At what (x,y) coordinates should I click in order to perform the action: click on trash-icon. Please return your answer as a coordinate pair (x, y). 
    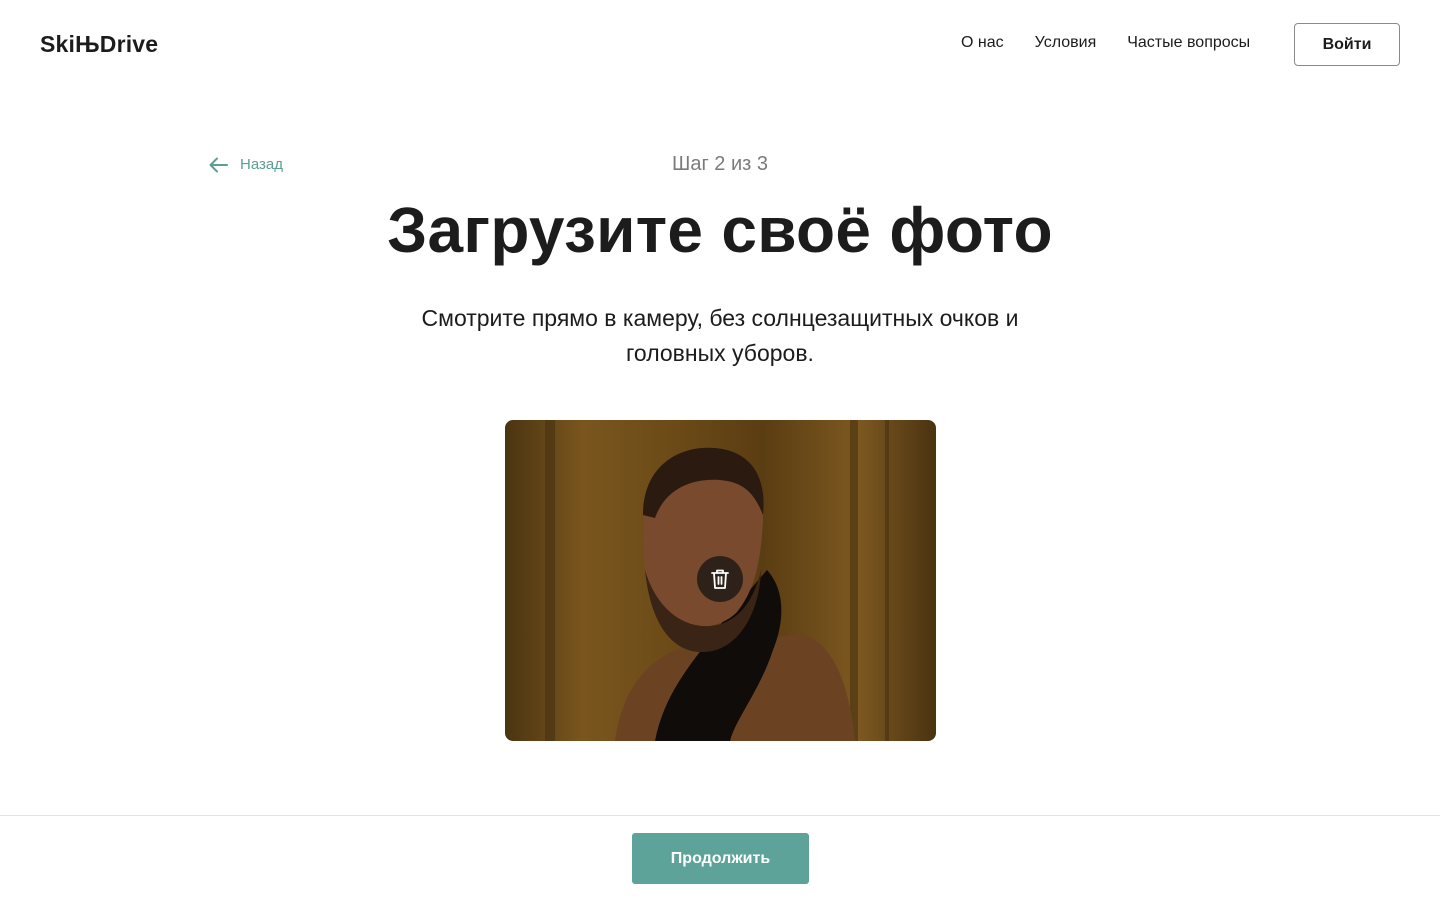
    Looking at the image, I should click on (720, 579).